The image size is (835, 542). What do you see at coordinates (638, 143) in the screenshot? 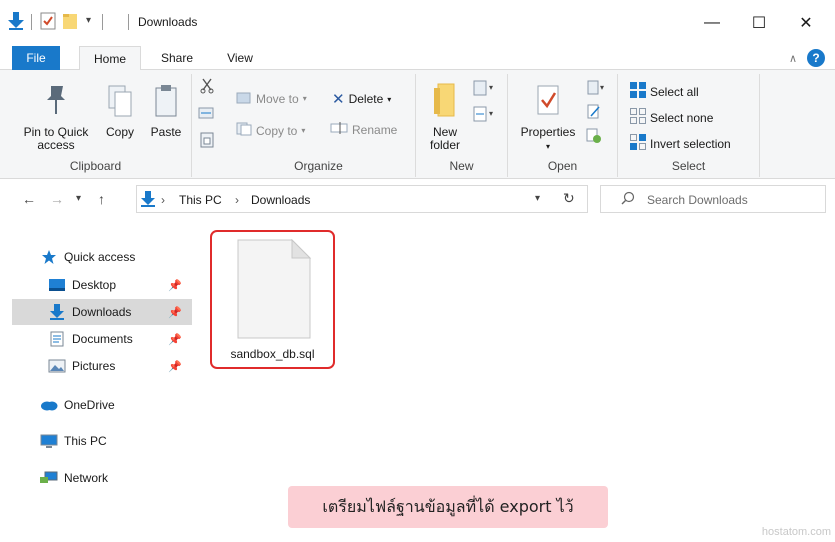
I see `invert-selection-icon` at bounding box center [638, 143].